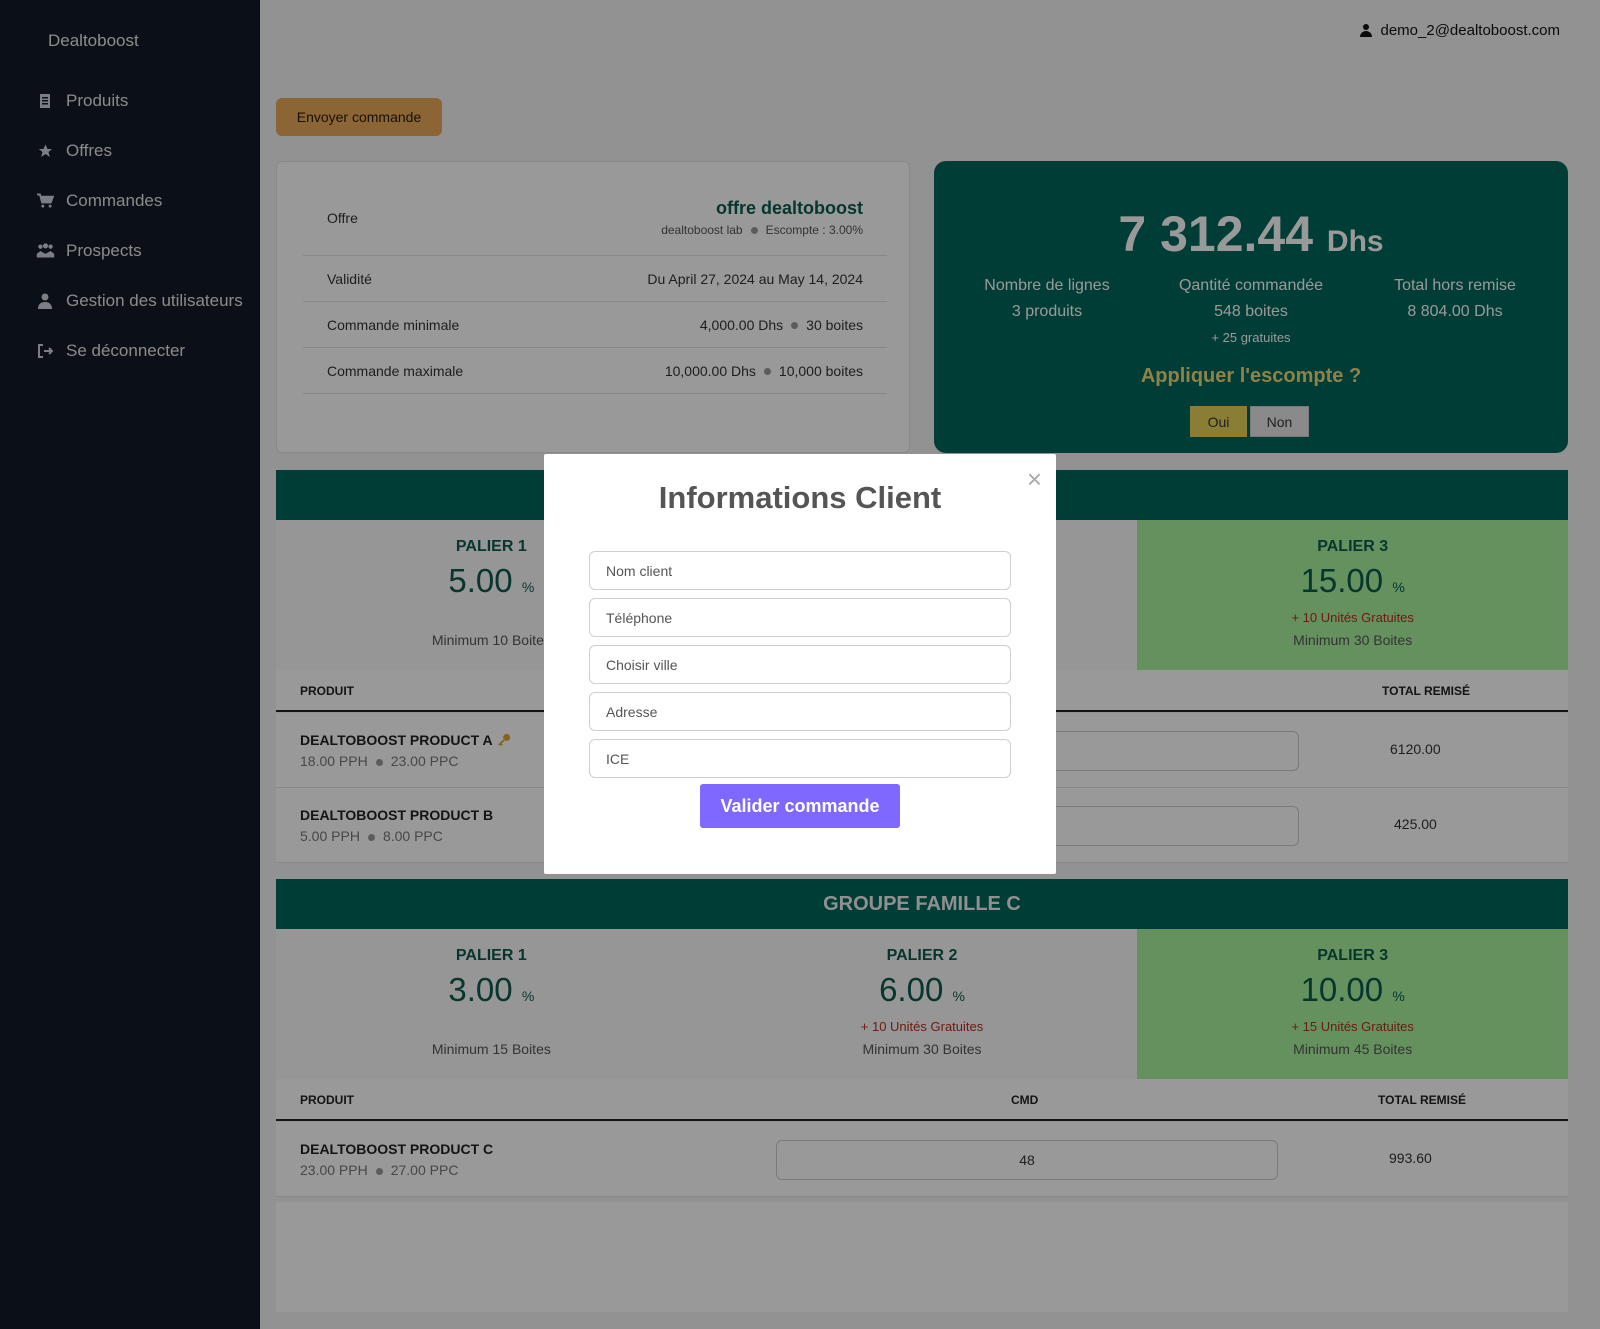 The height and width of the screenshot is (1329, 1600). What do you see at coordinates (800, 758) in the screenshot?
I see `ice-input` at bounding box center [800, 758].